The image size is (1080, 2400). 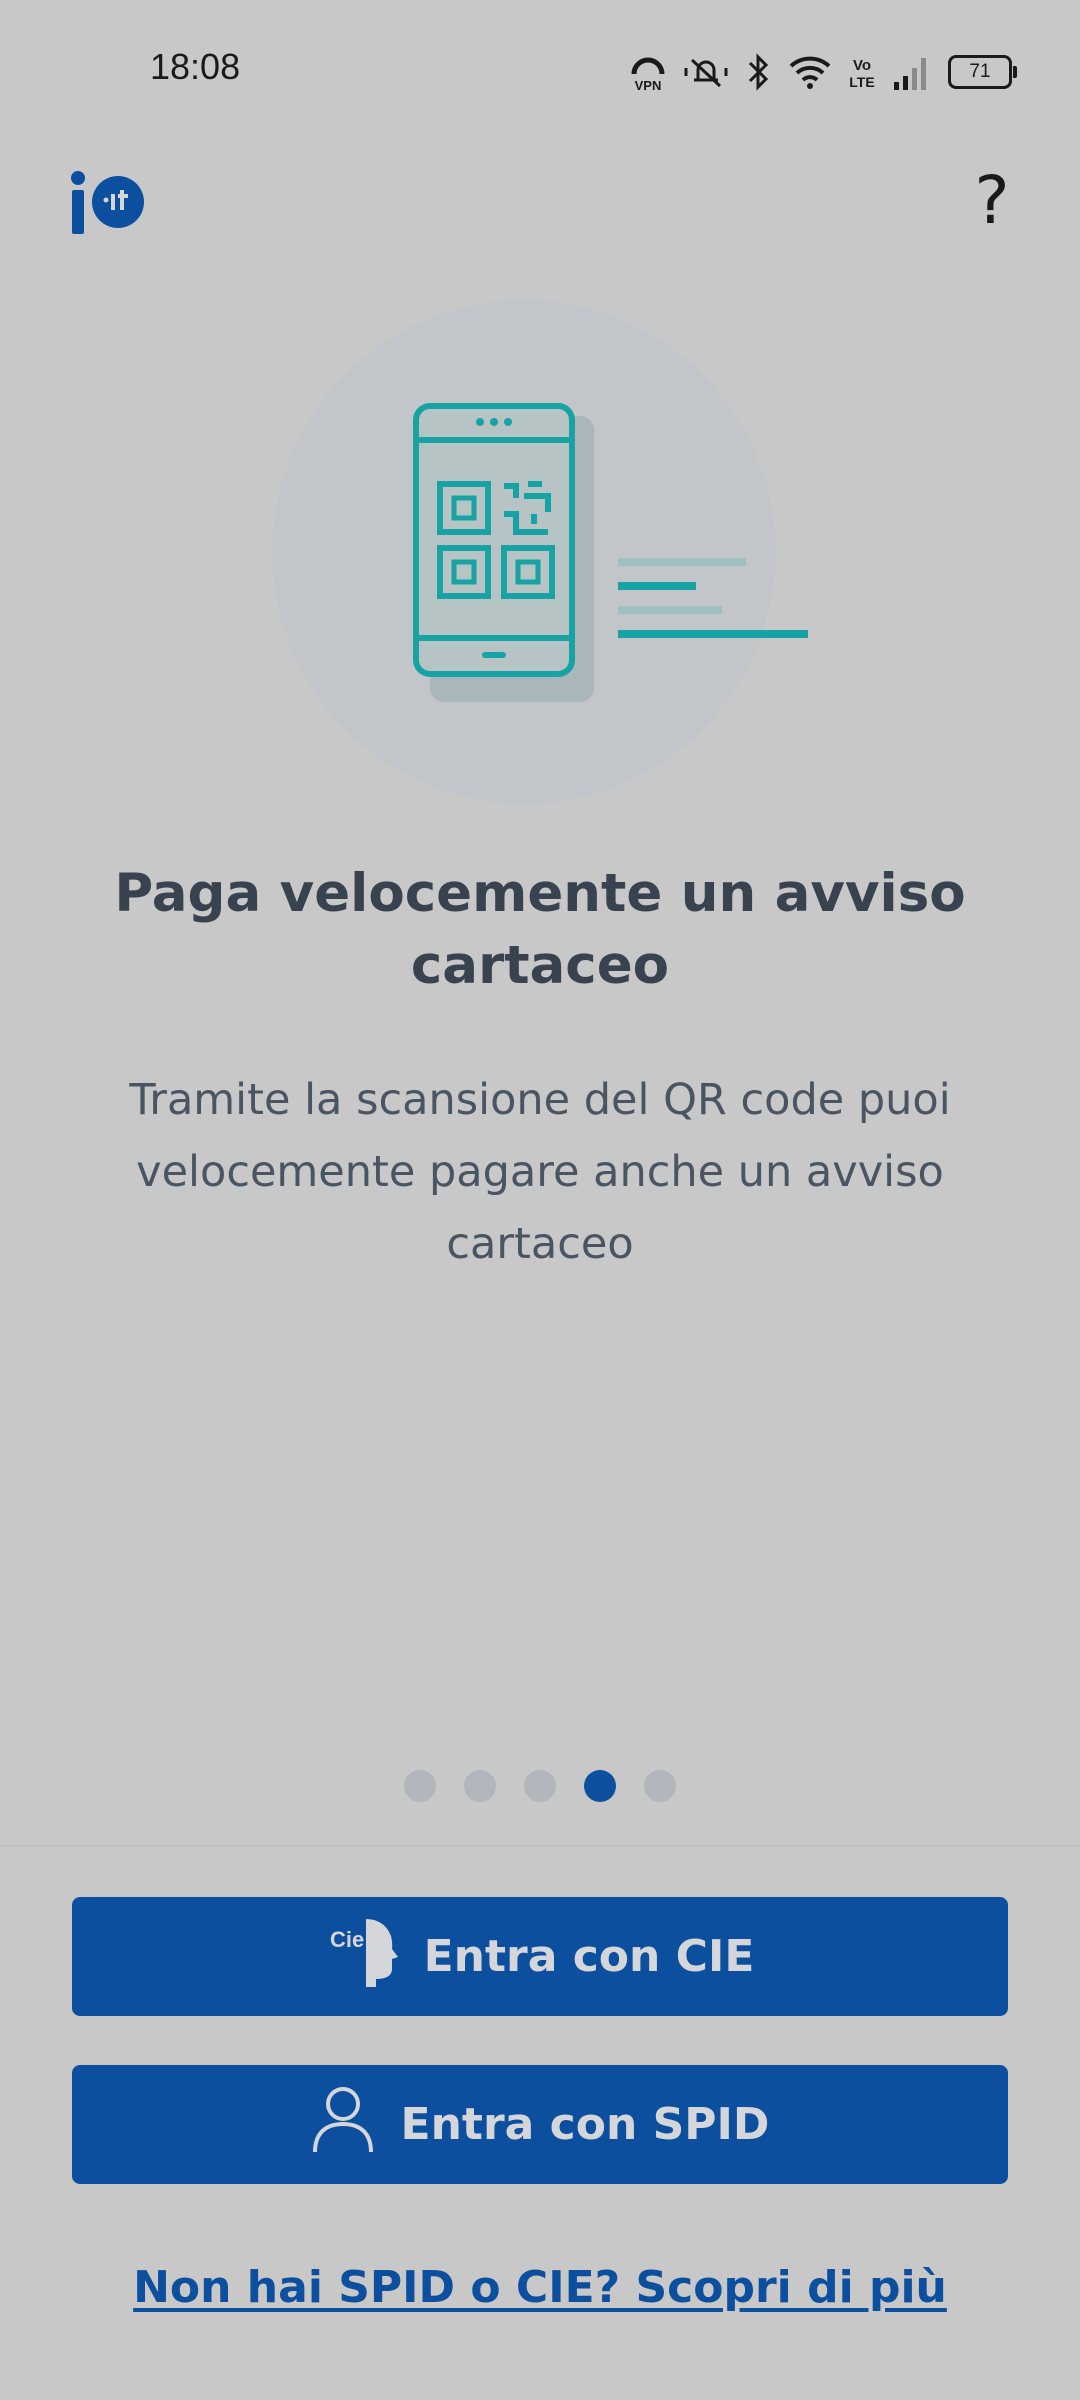 I want to click on phone-qr-code-icon, so click(x=542, y=552).